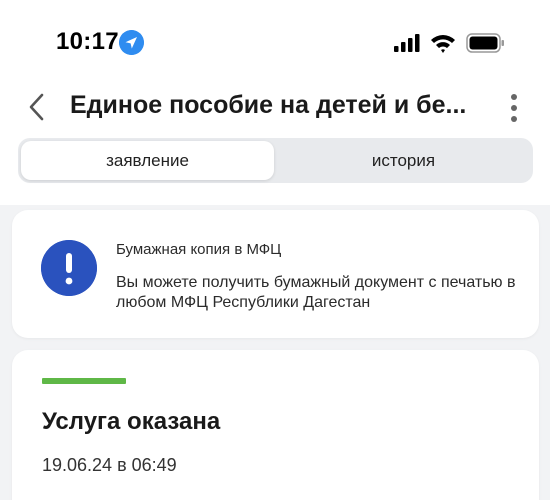  What do you see at coordinates (443, 44) in the screenshot?
I see `wifi-icon` at bounding box center [443, 44].